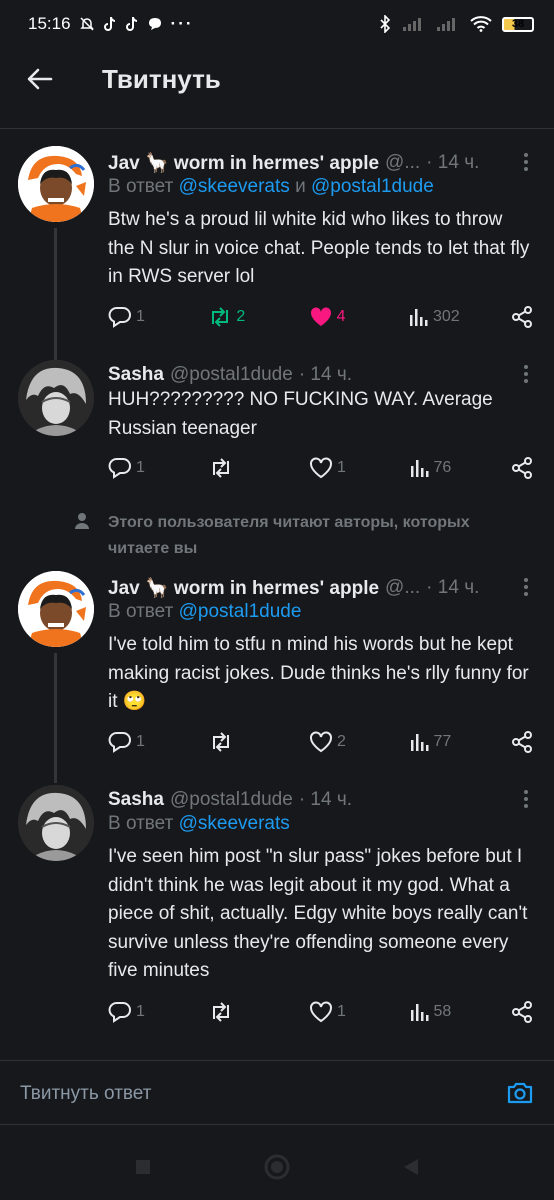 Image resolution: width=554 pixels, height=1200 pixels. I want to click on back-nav-button, so click(411, 1167).